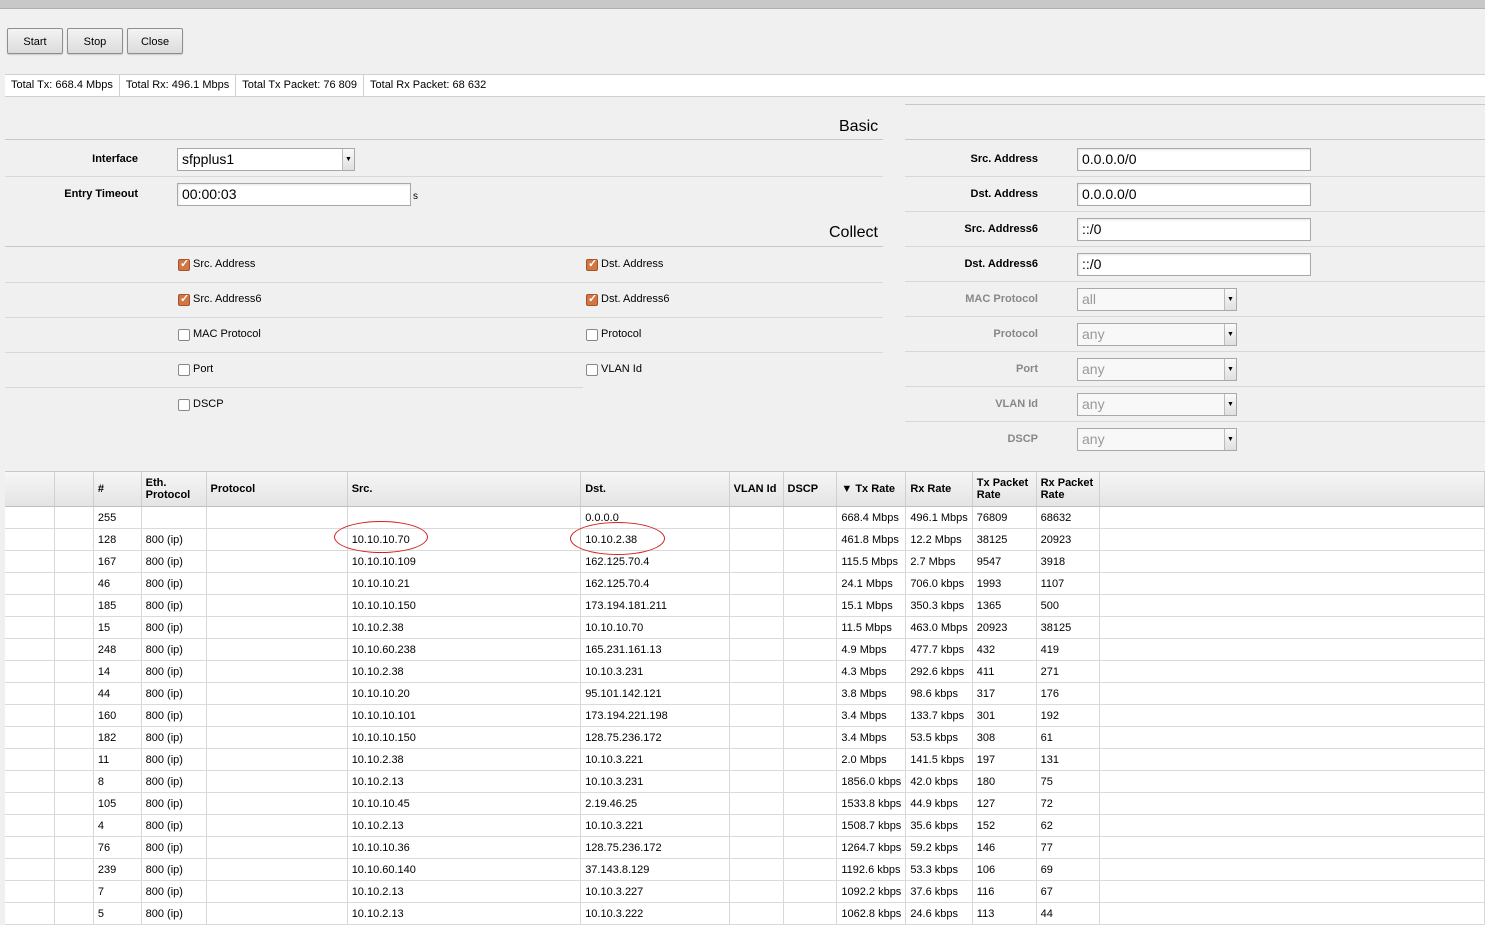 The height and width of the screenshot is (925, 1485). I want to click on table-cell: 180, so click(1004, 781).